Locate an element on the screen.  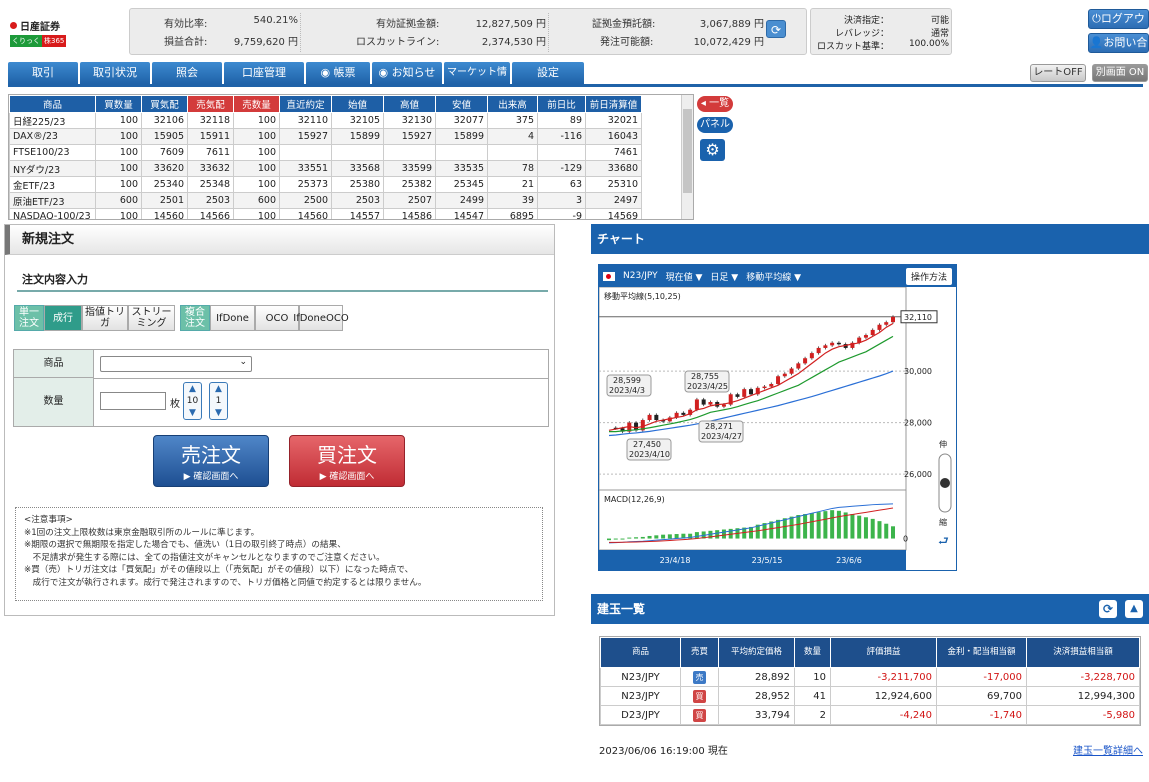
user-icon: 👤 is located at coordinates (1096, 42).